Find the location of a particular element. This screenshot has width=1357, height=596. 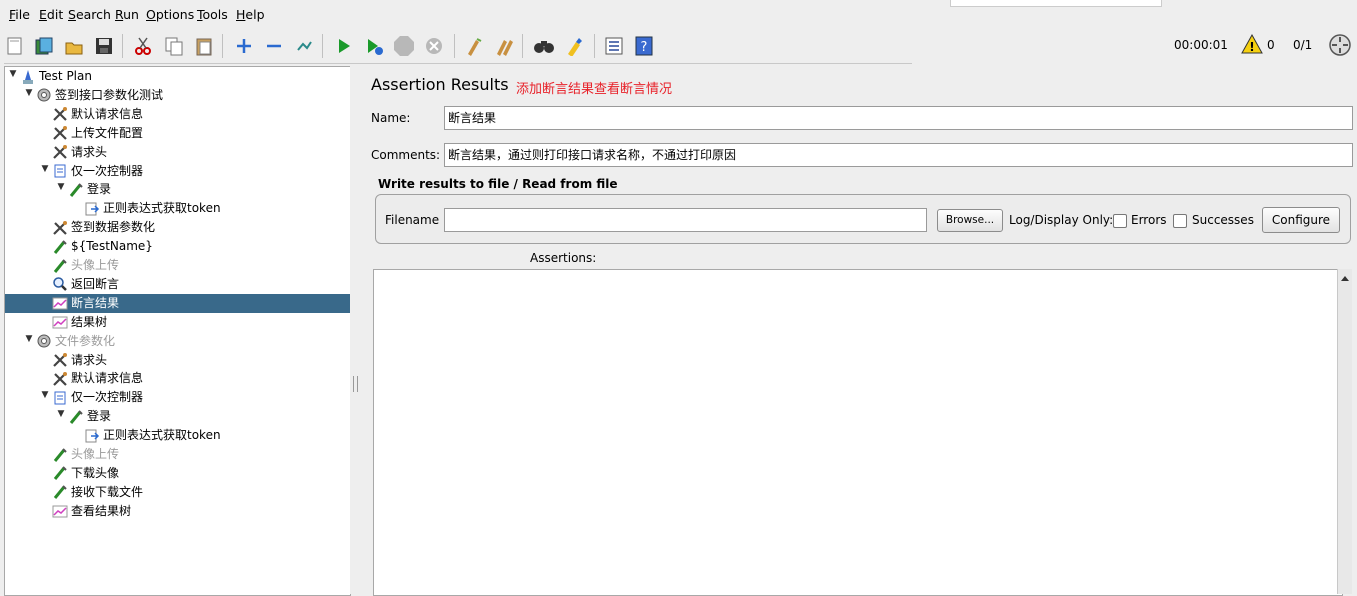

tree-node-label: ${TestName} is located at coordinates (112, 246).